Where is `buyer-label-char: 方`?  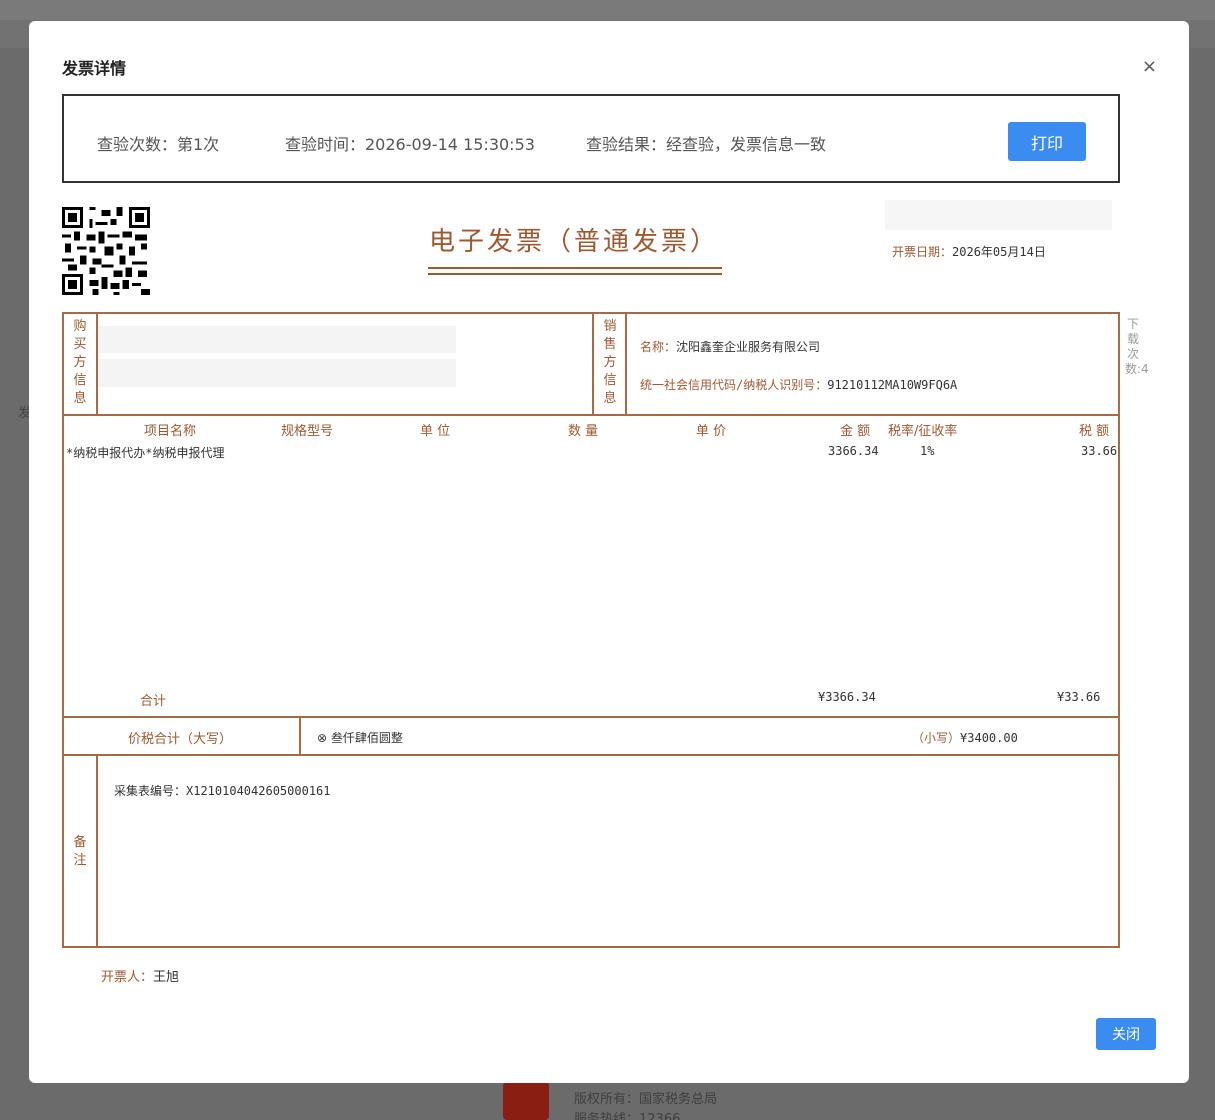
buyer-label-char: 方 is located at coordinates (80, 362).